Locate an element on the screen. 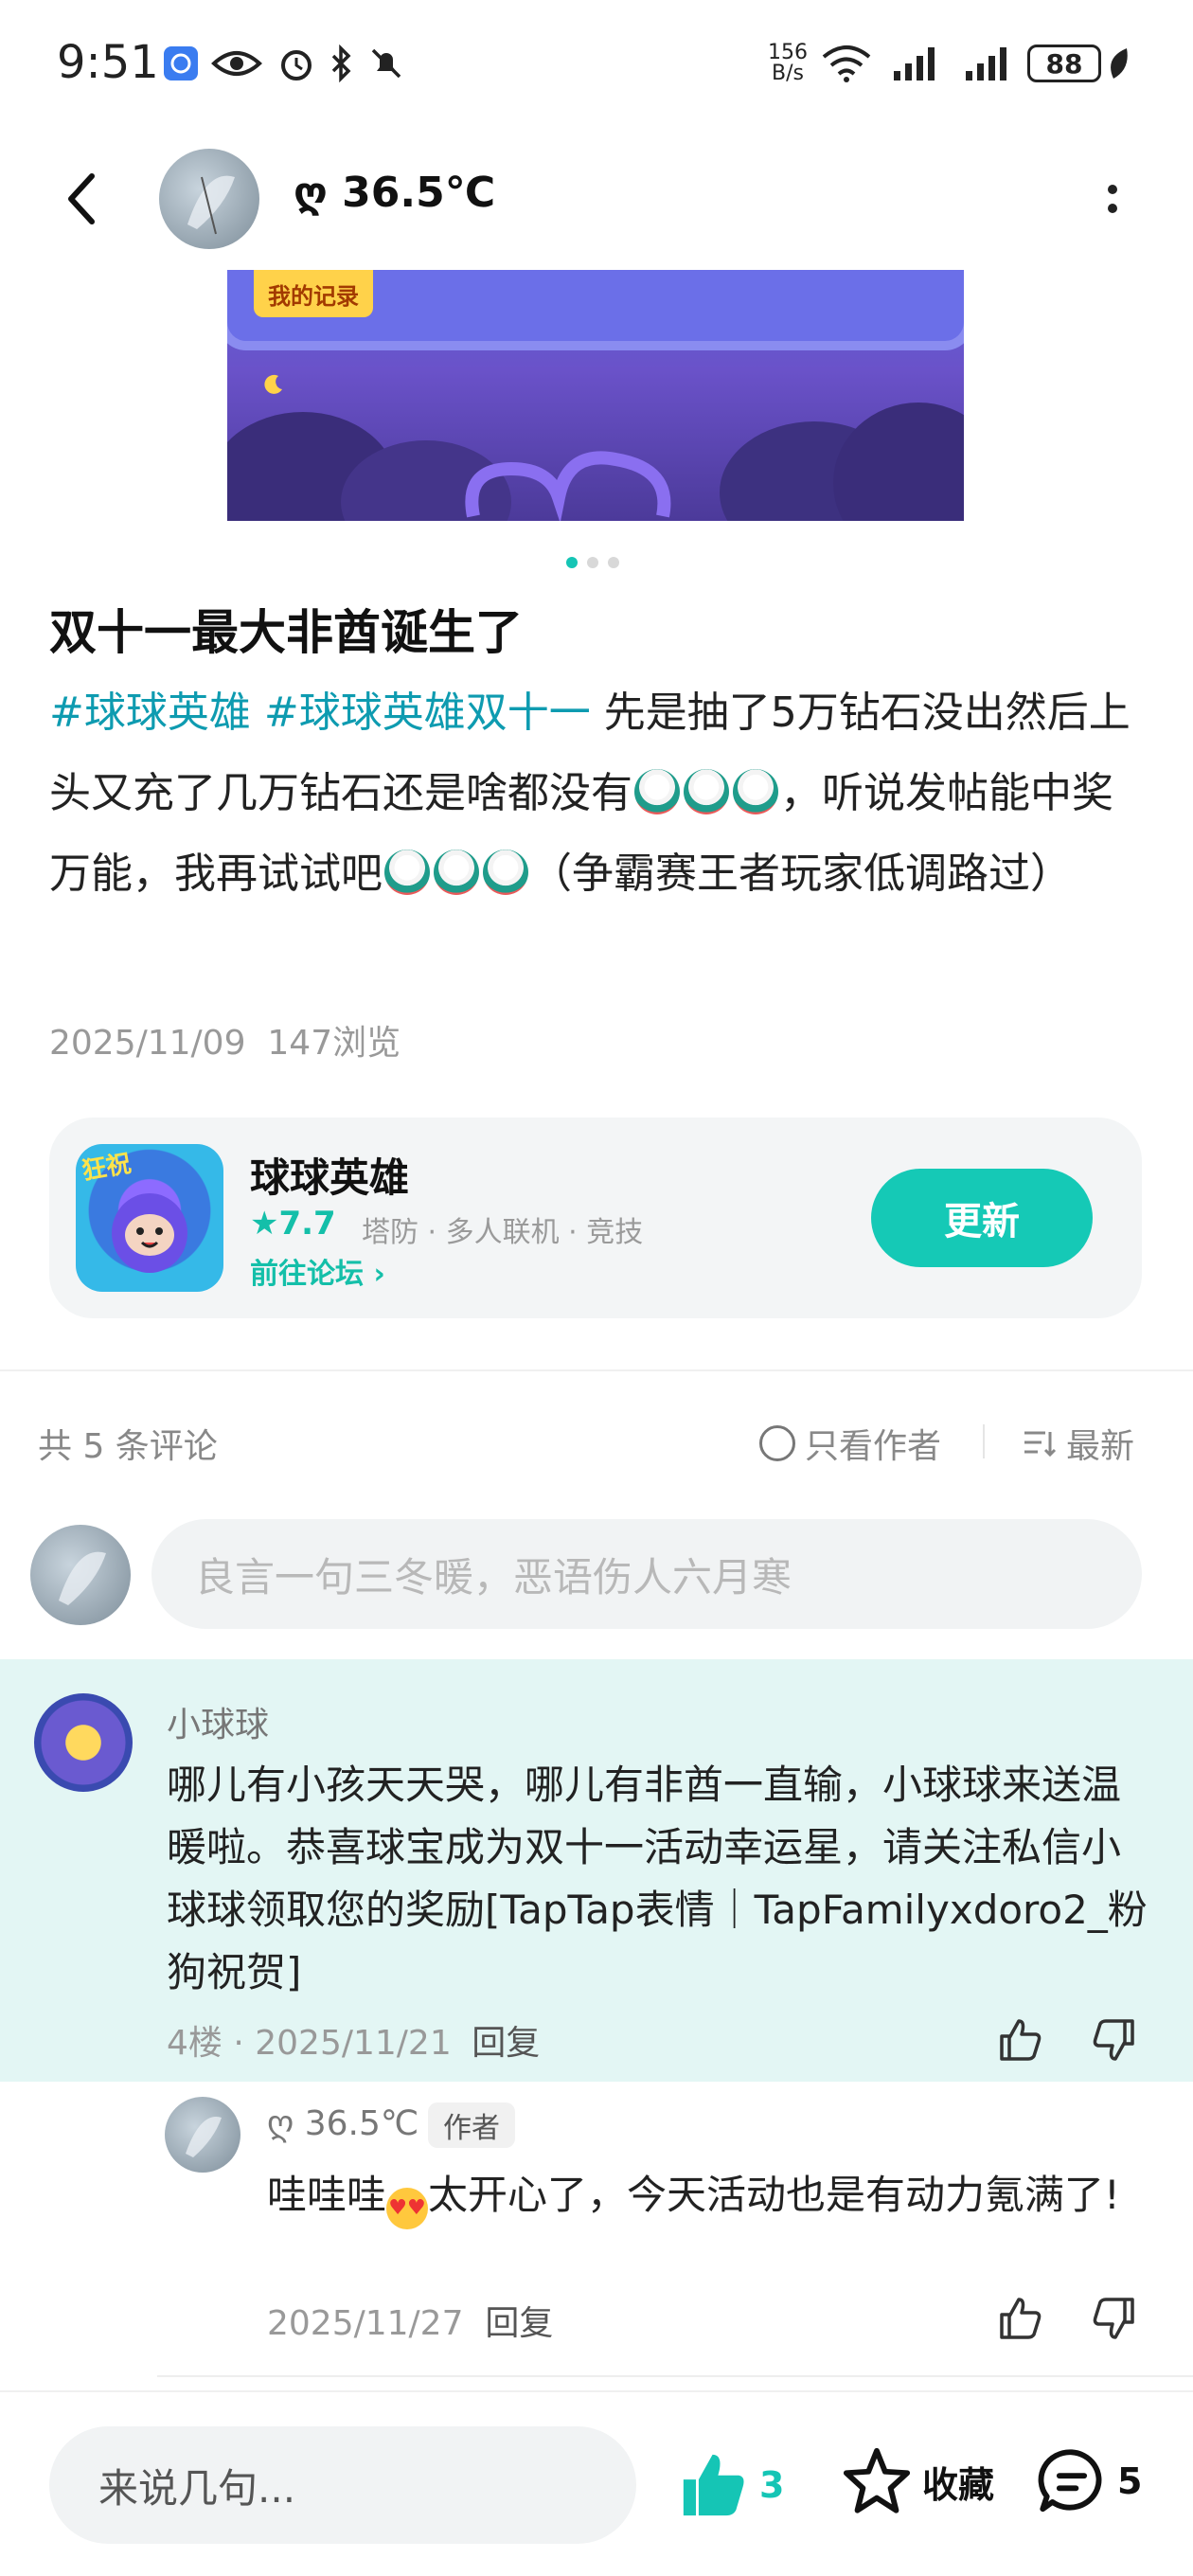 The width and height of the screenshot is (1193, 2576). post-views: 147浏览 is located at coordinates (334, 1043).